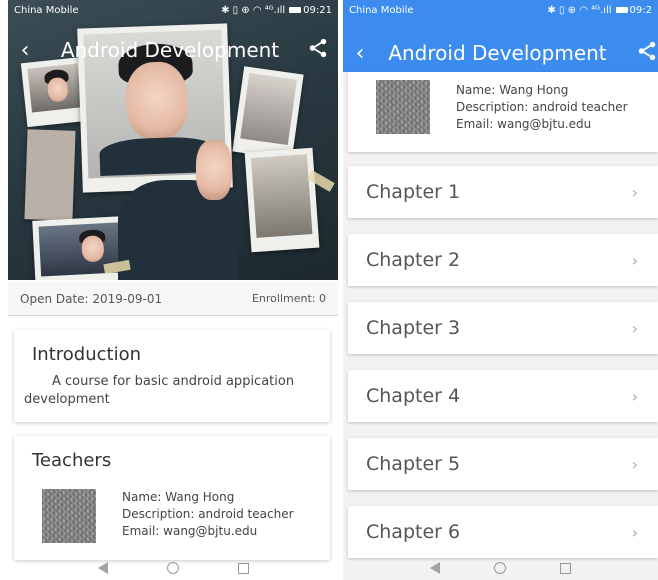  What do you see at coordinates (503, 532) in the screenshot?
I see `chapter-item: Chapter 6 ›` at bounding box center [503, 532].